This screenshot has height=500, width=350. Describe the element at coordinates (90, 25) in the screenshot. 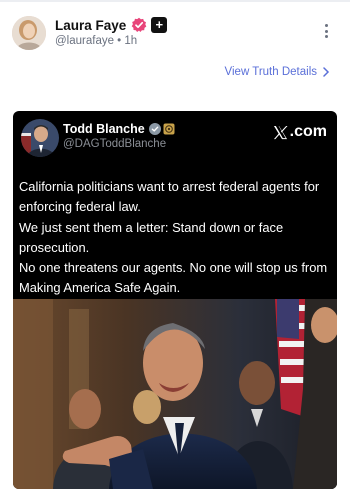

I see `post-author-name: Laura Faye` at that location.